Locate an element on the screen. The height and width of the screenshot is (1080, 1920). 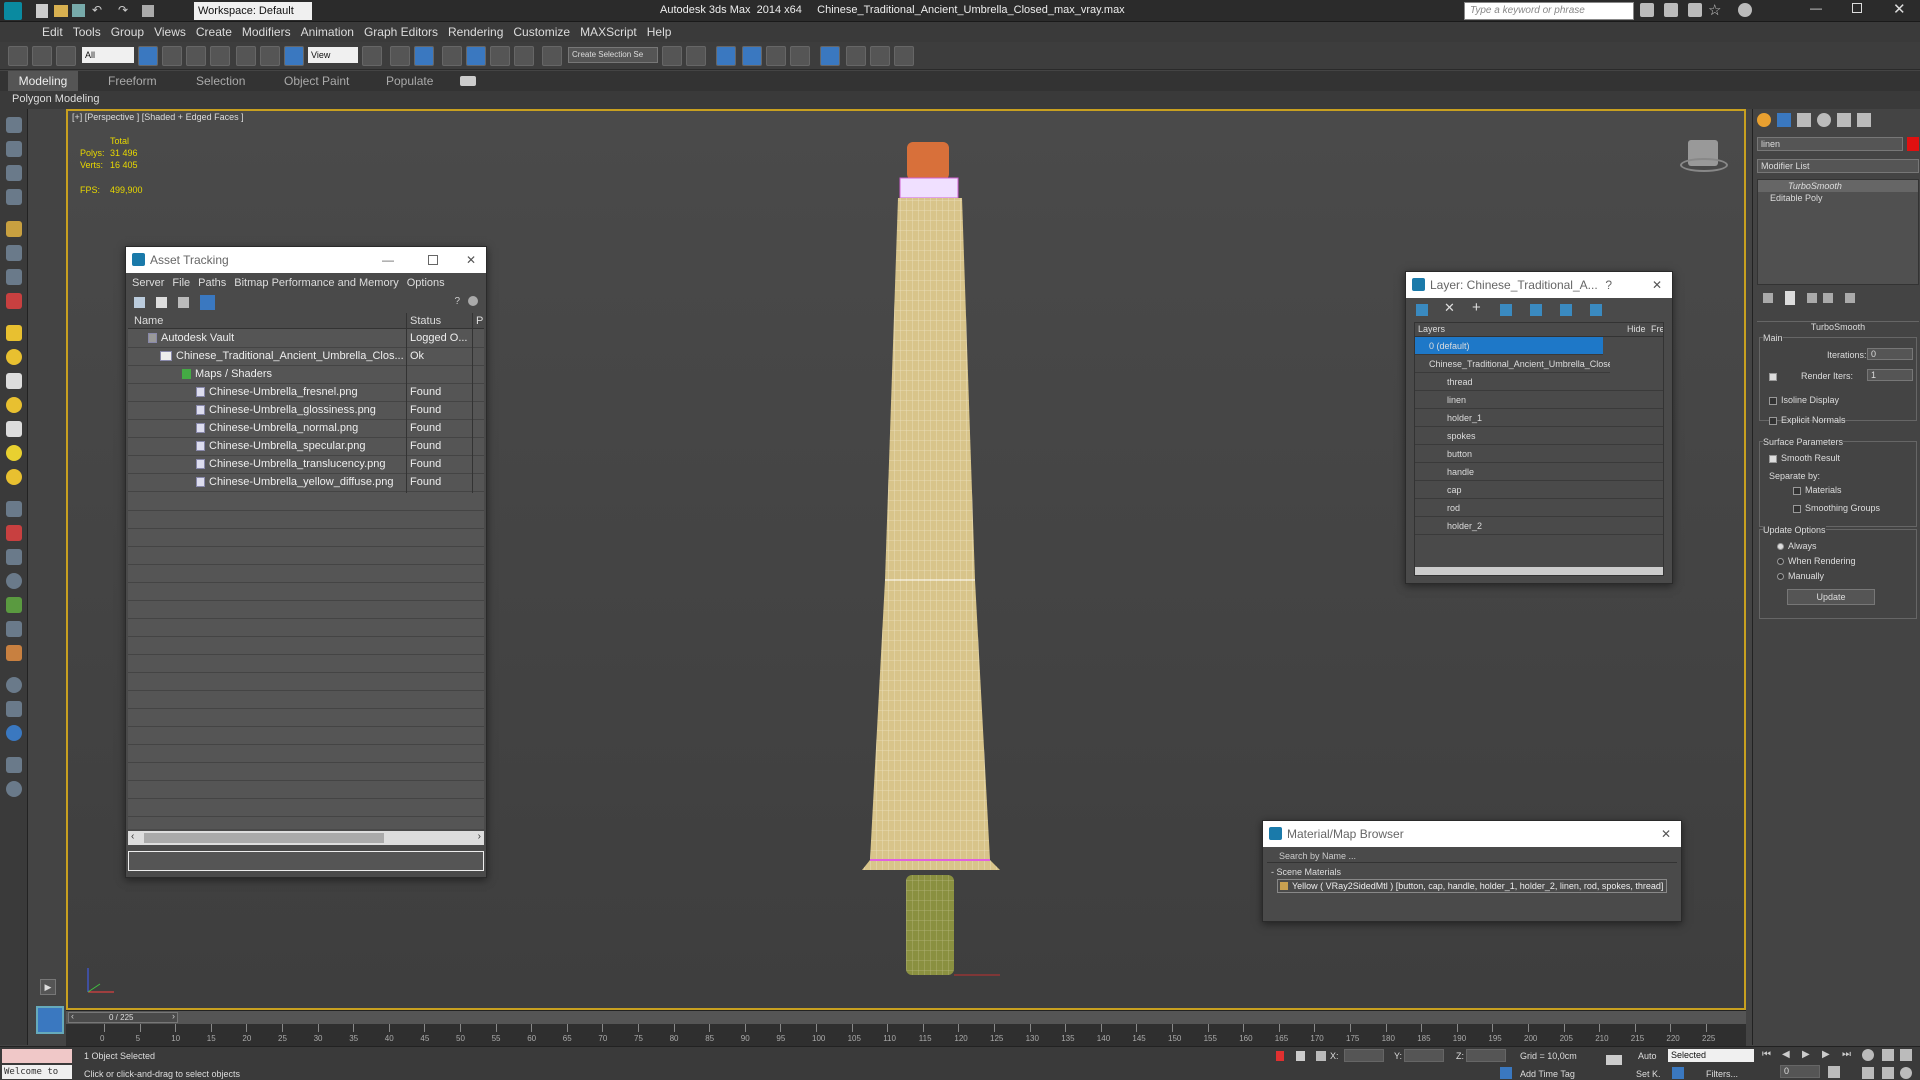
brush-icon is located at coordinates (14, 533).